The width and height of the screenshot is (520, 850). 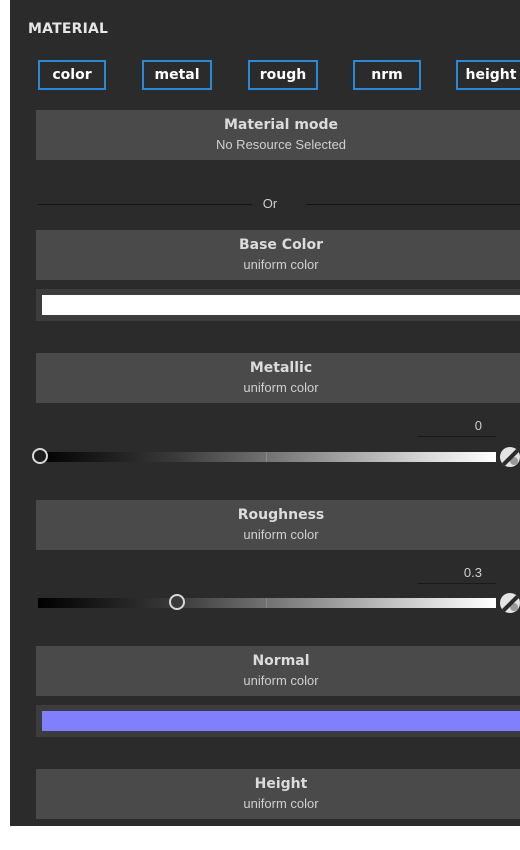 I want to click on base-color-heading: Base Color, so click(x=281, y=245).